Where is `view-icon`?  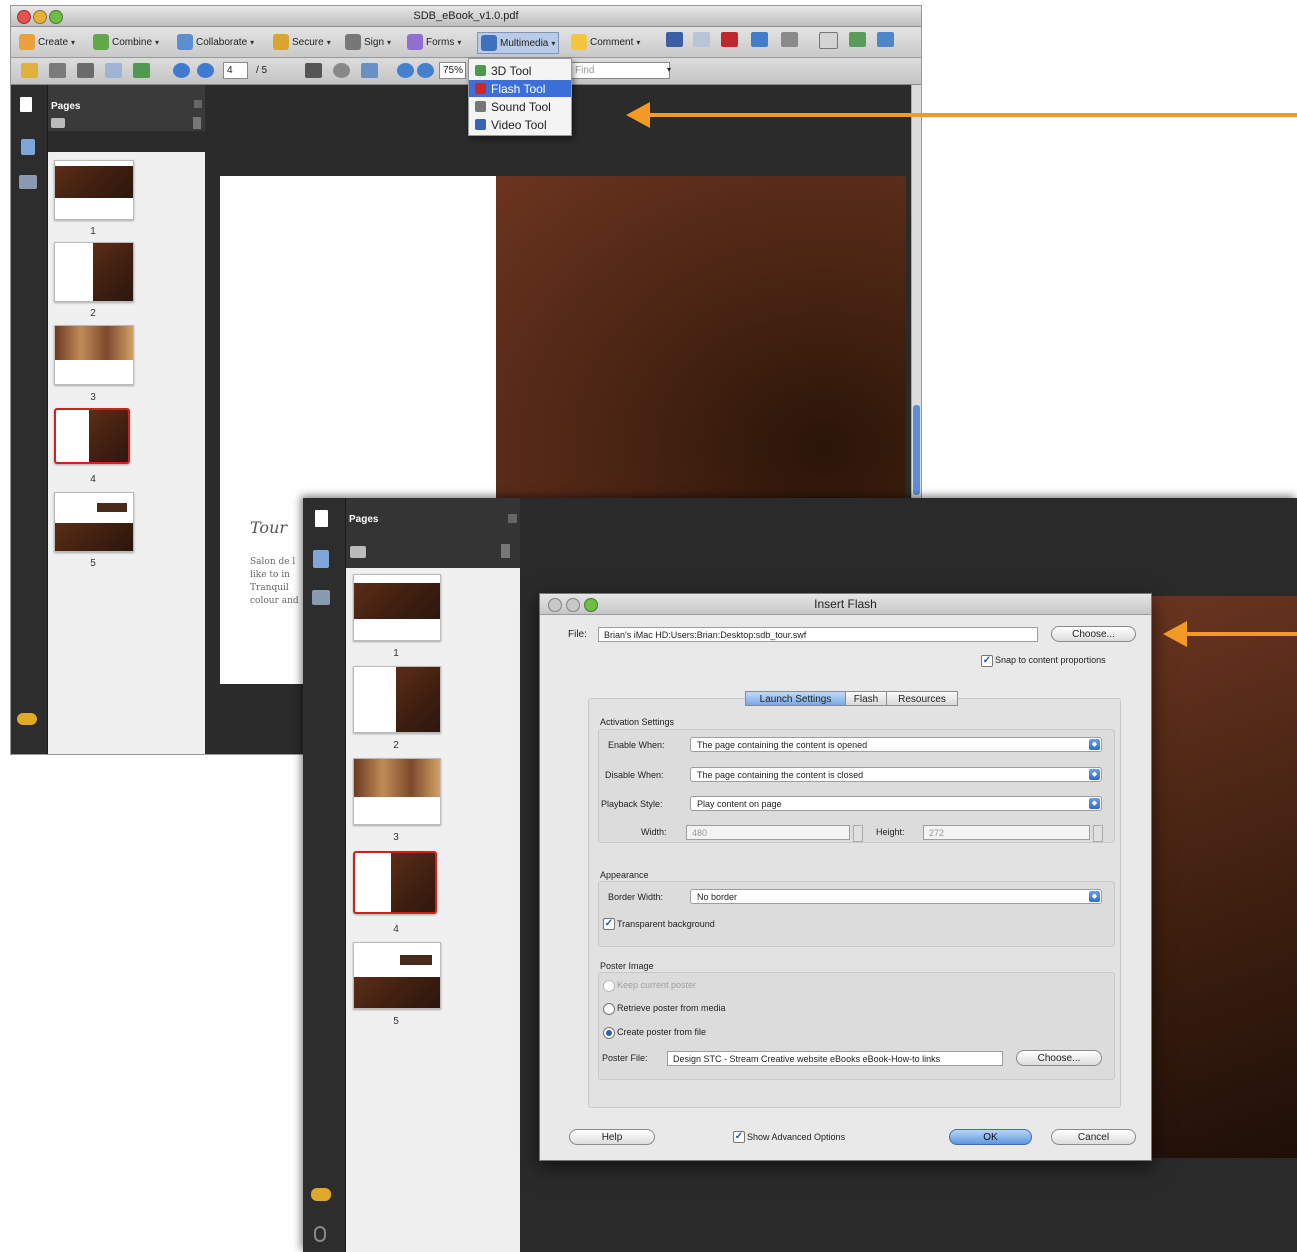
view-icon is located at coordinates (828, 40).